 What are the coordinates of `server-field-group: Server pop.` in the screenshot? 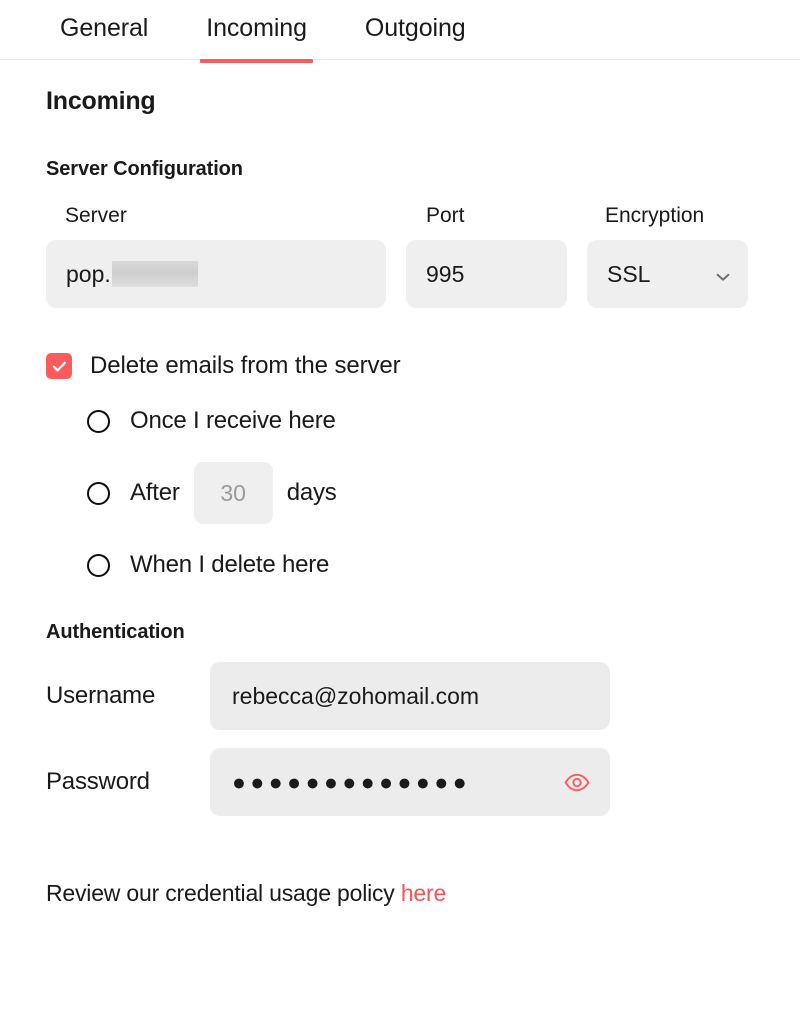 It's located at (216, 256).